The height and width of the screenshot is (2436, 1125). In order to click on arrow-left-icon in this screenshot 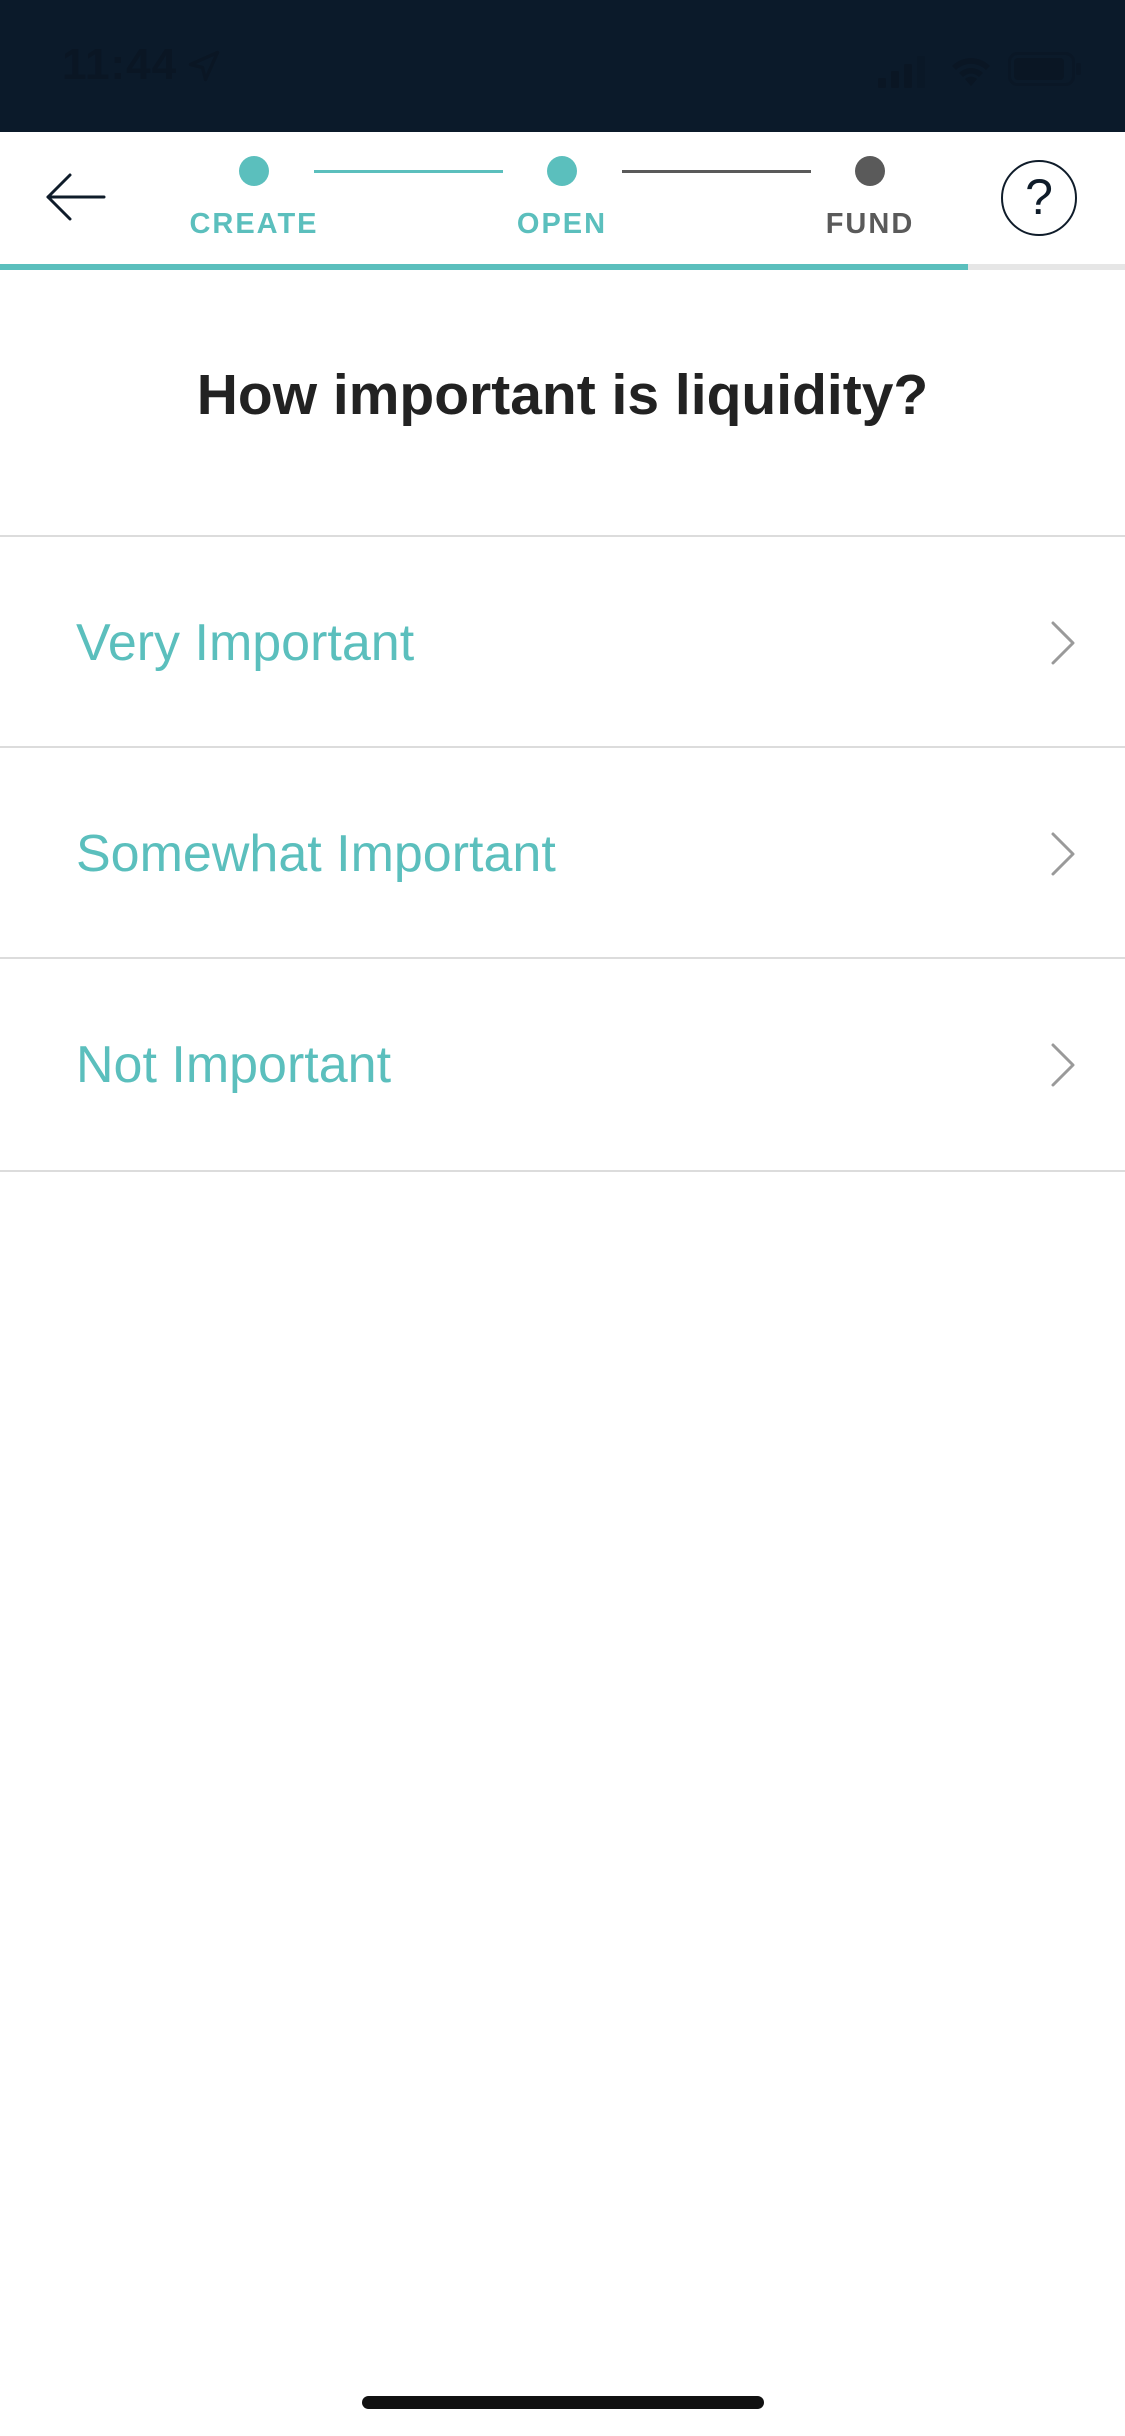, I will do `click(76, 197)`.